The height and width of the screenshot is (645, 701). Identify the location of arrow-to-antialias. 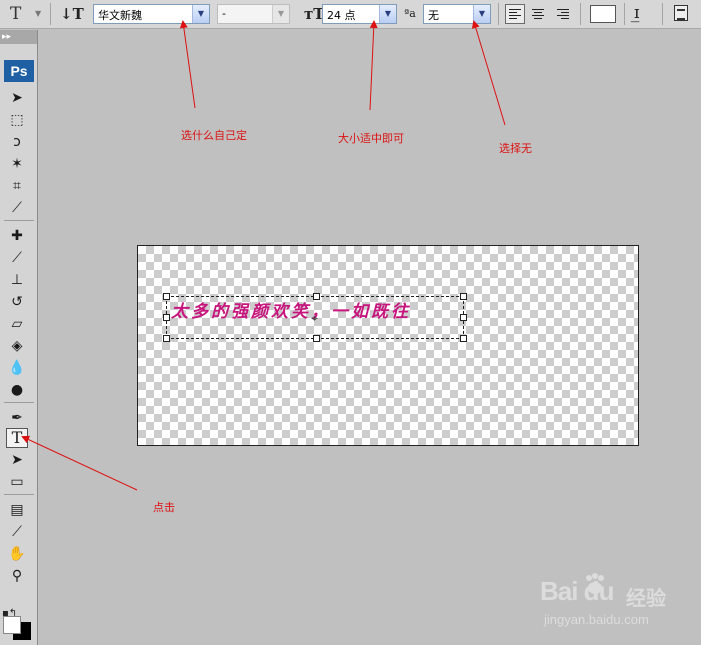
(488, 73).